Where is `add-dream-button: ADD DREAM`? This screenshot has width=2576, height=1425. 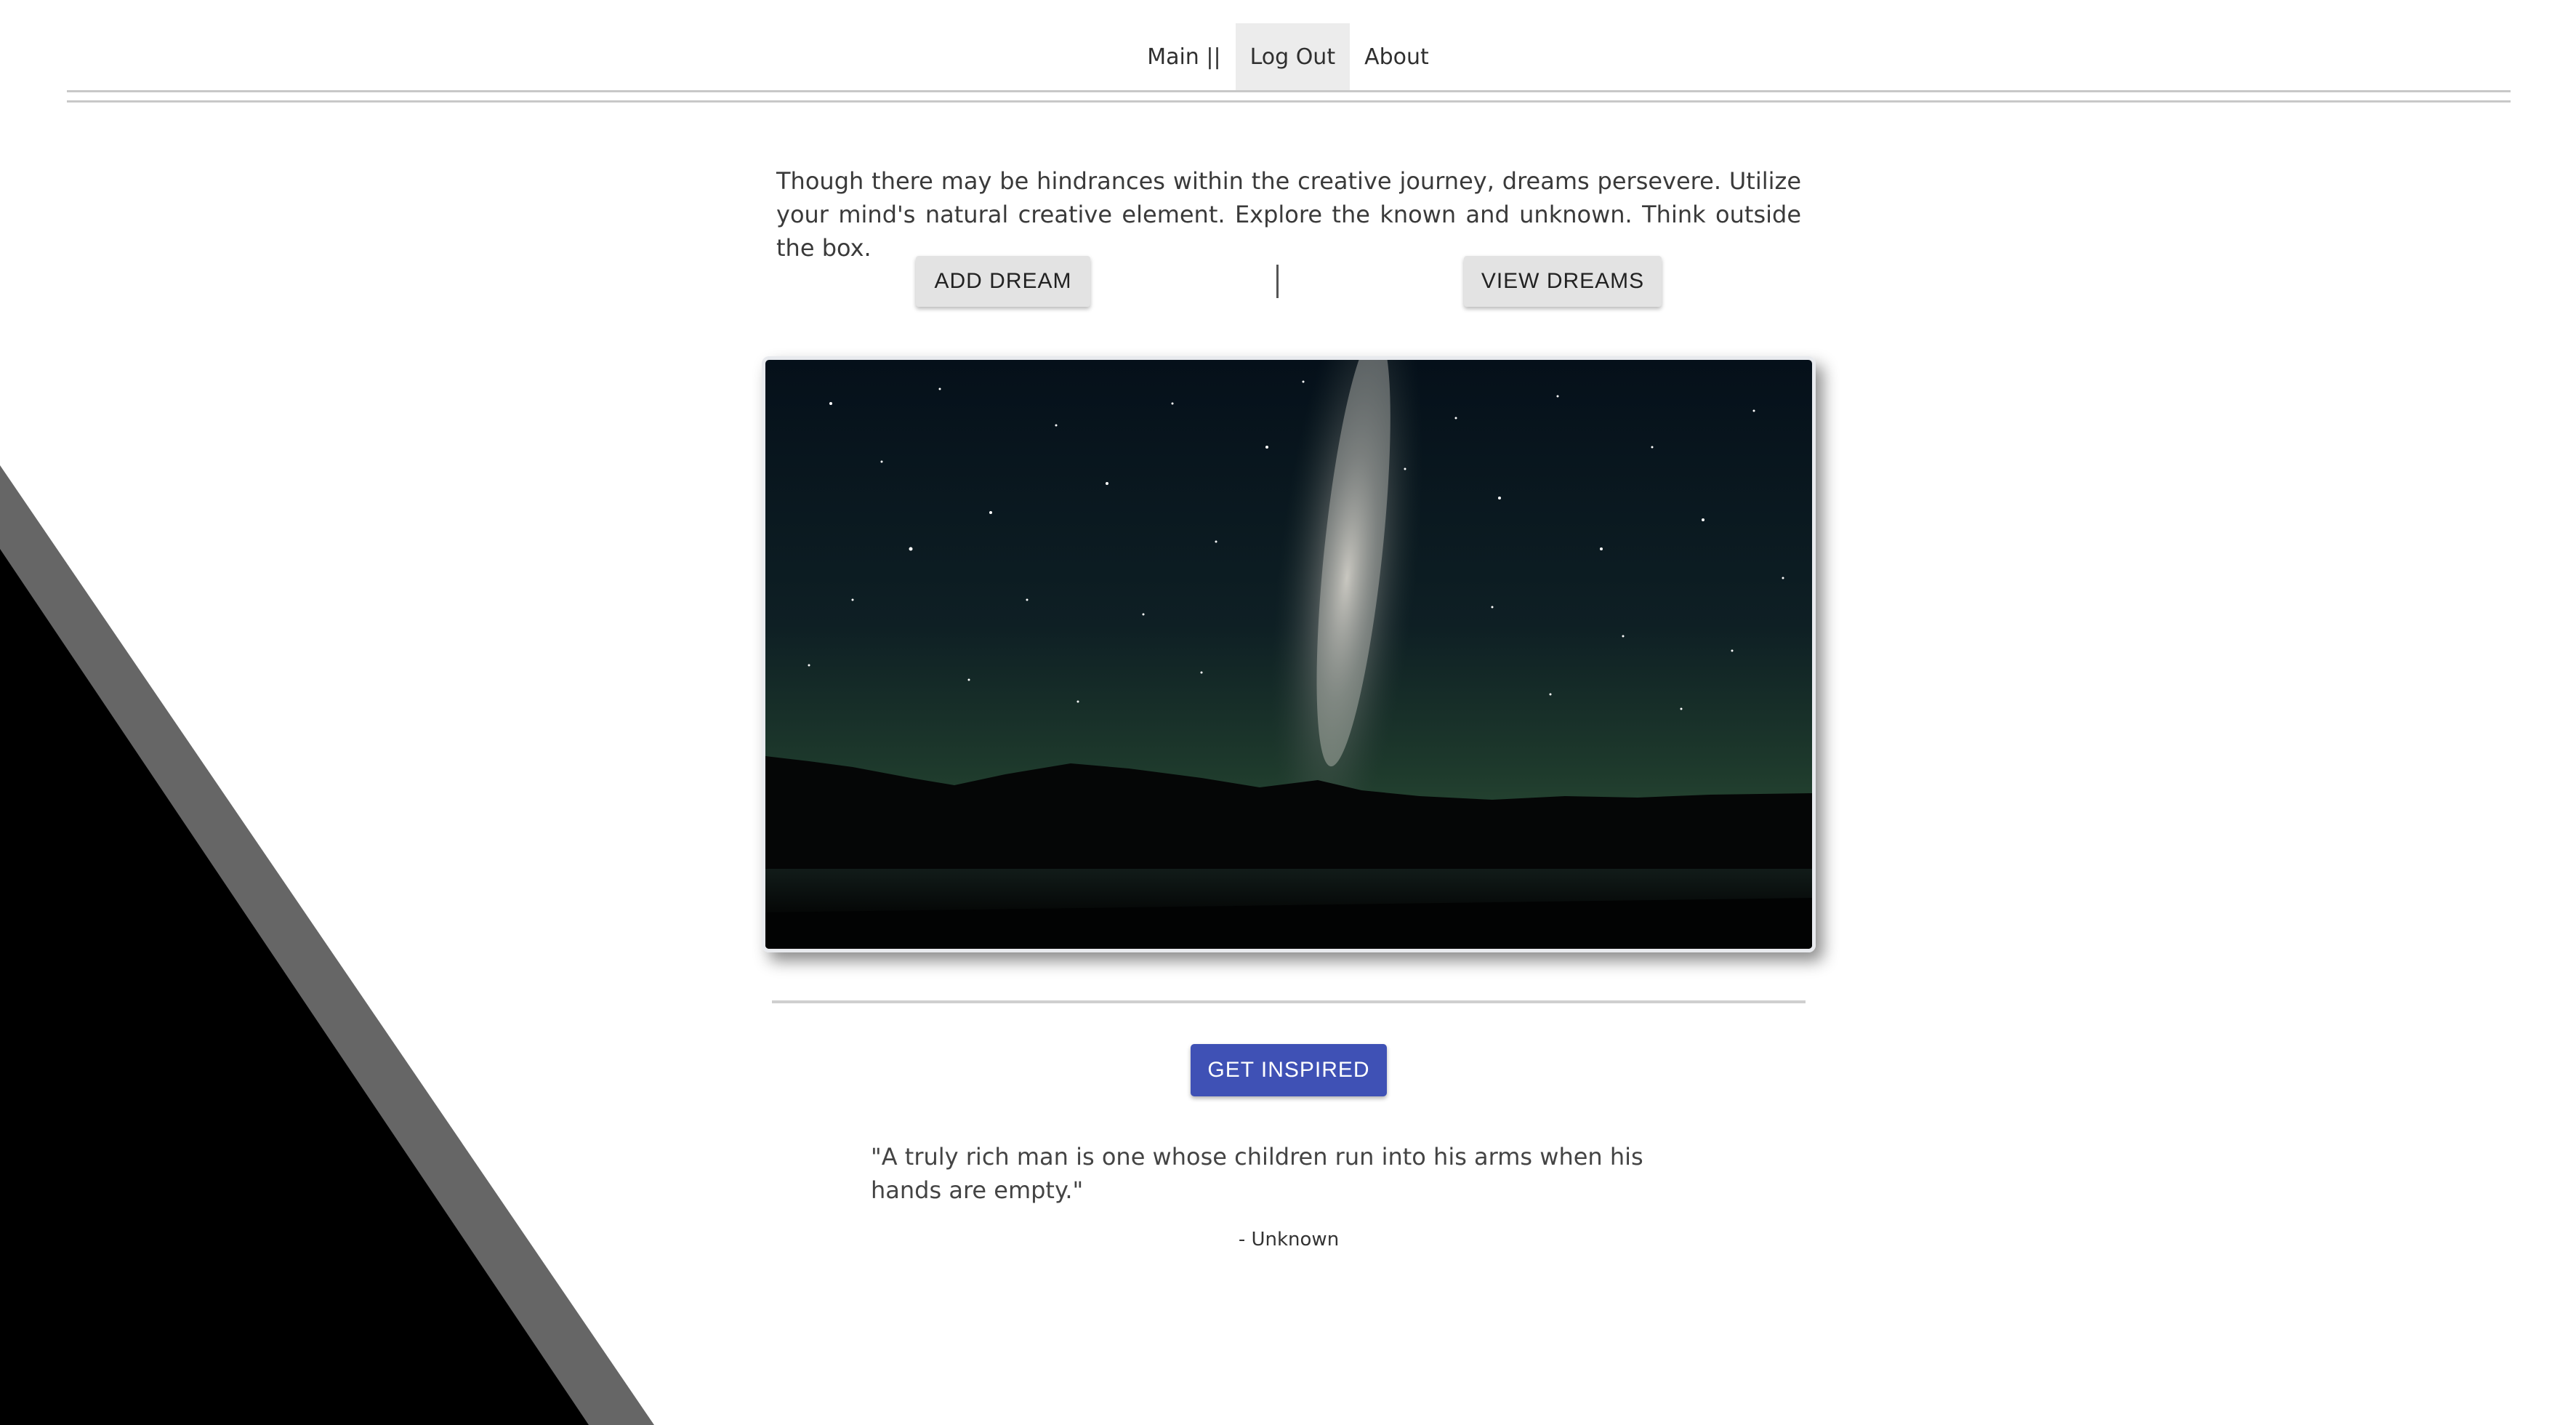
add-dream-button: ADD DREAM is located at coordinates (1003, 281).